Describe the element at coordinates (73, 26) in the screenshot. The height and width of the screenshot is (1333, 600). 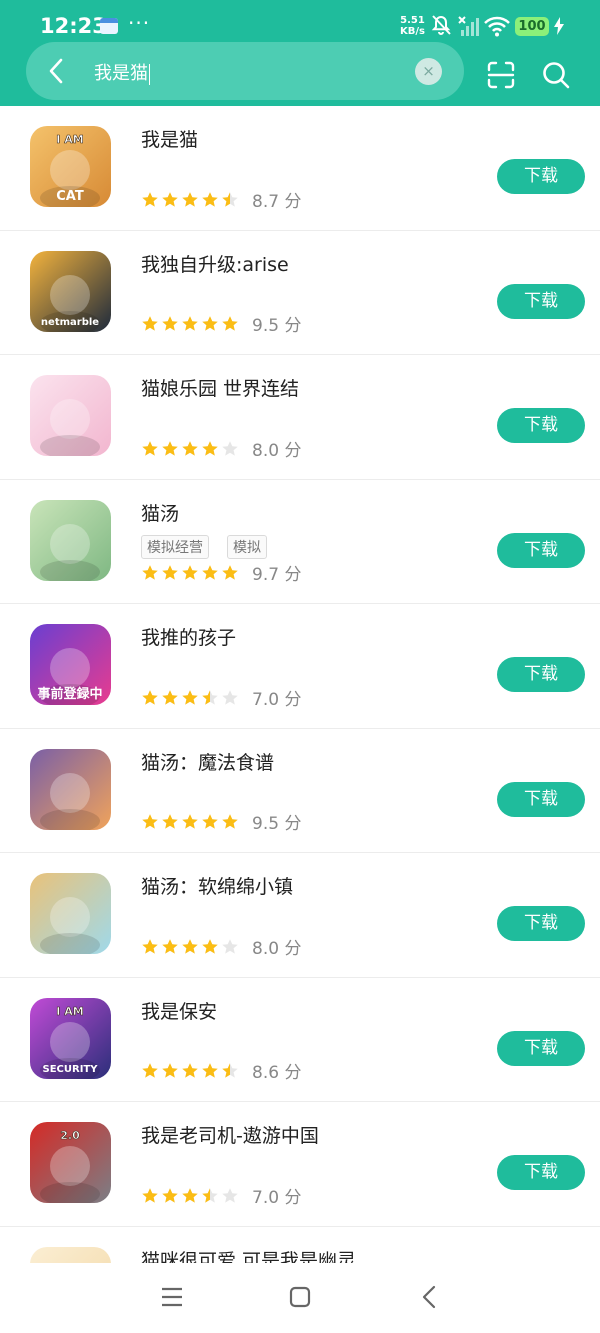
I see `status-time: 12:23` at that location.